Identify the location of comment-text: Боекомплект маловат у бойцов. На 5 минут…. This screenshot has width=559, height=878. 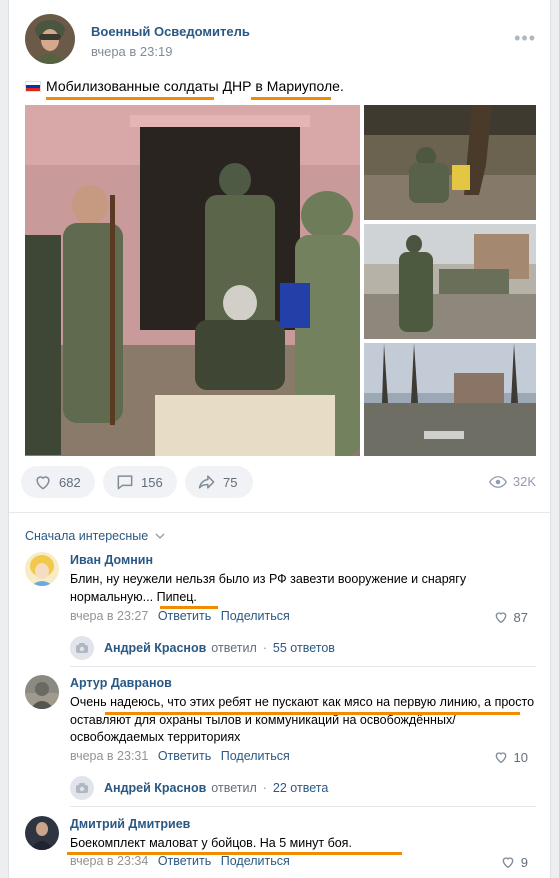
(211, 843).